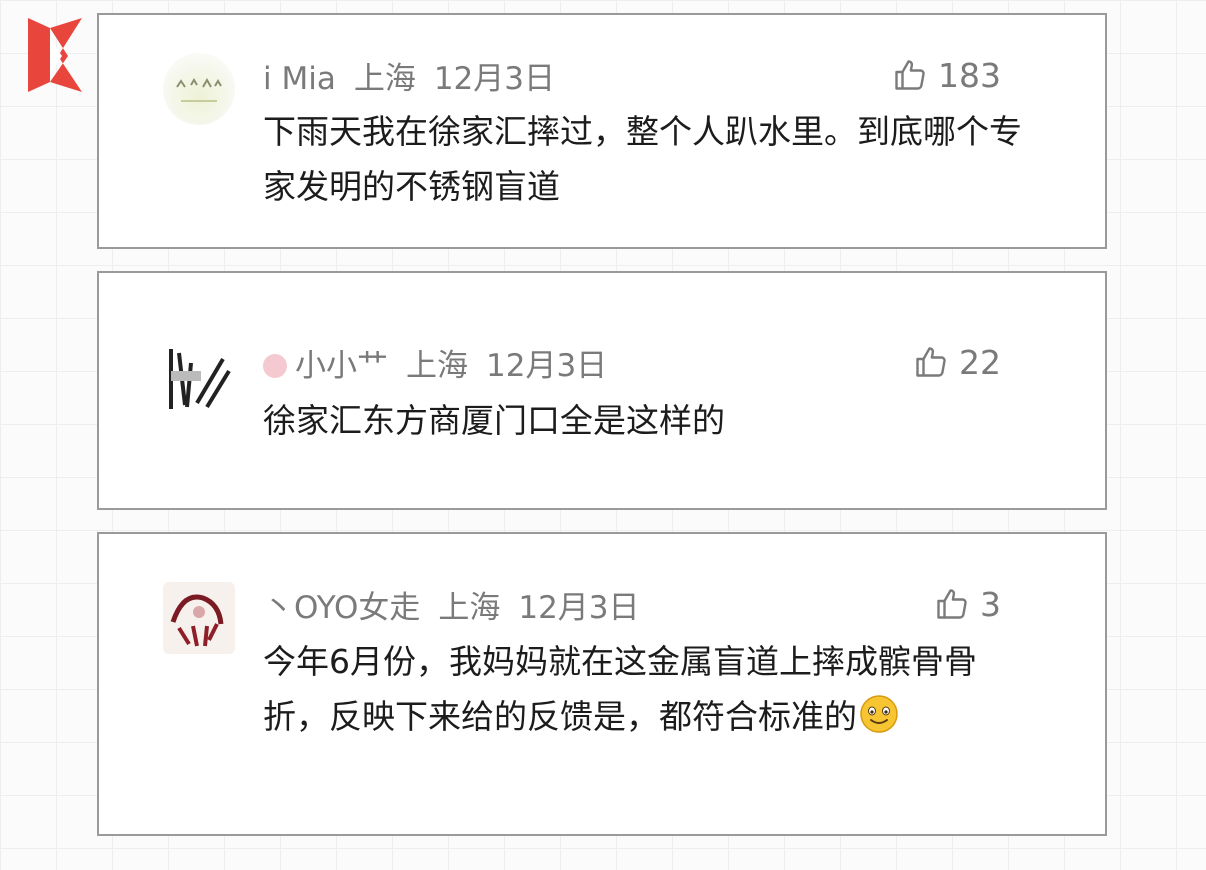  What do you see at coordinates (642, 159) in the screenshot?
I see `comment-text: 下雨天我在徐家汇摔过，整个人趴水里。到底哪个专家发明的不锈钢盲道` at bounding box center [642, 159].